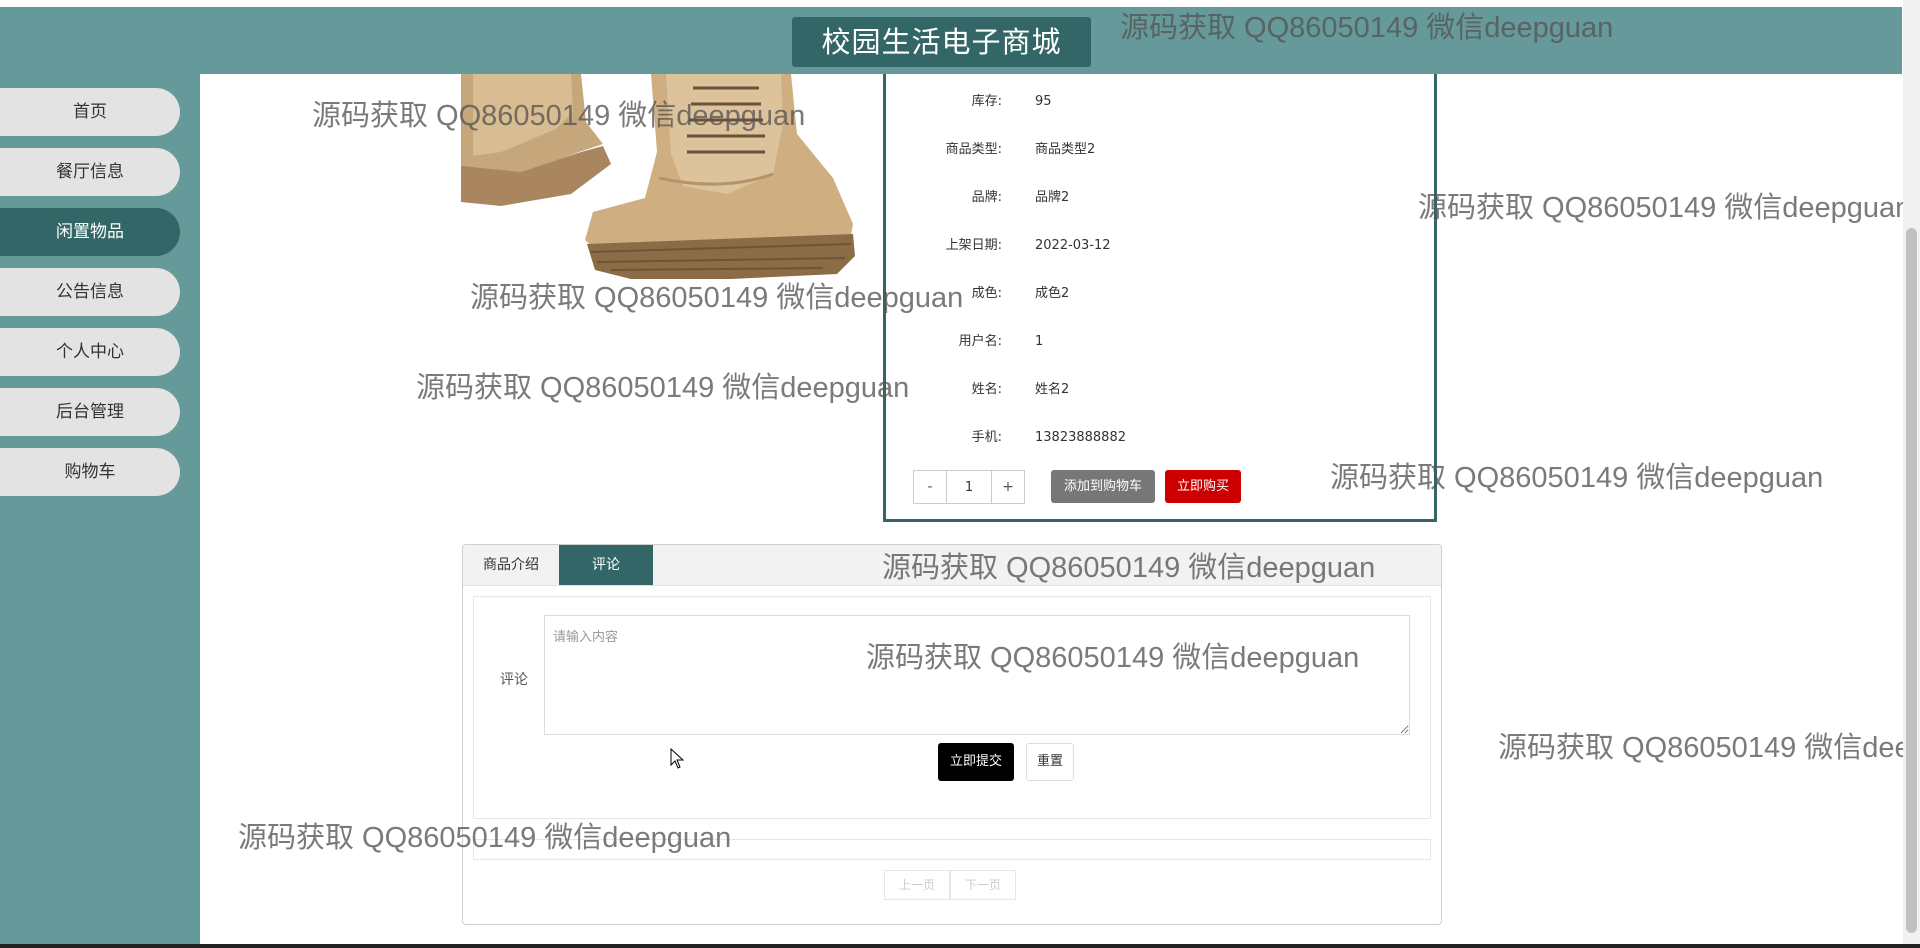 Image resolution: width=1920 pixels, height=948 pixels. Describe the element at coordinates (90, 292) in the screenshot. I see `sidebar-item-announcements: 公告信息` at that location.